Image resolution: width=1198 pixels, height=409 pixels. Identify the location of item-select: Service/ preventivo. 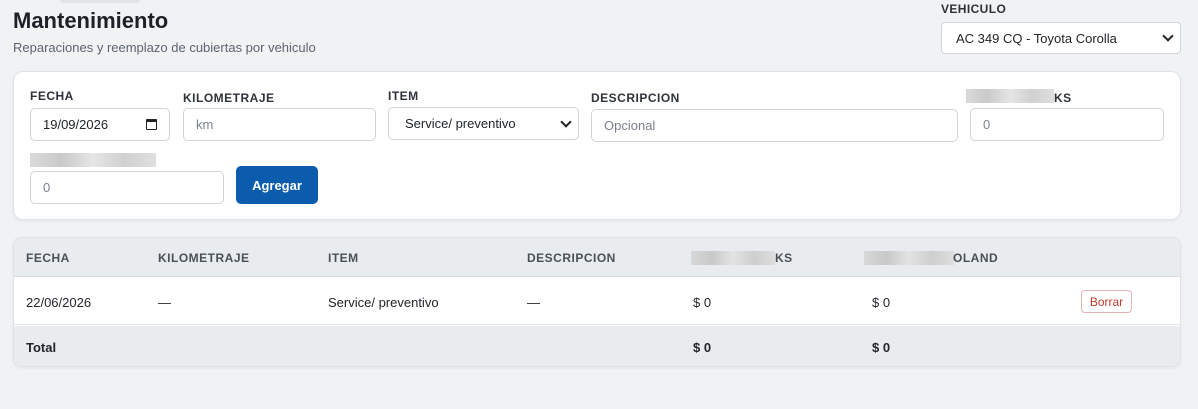
(483, 123).